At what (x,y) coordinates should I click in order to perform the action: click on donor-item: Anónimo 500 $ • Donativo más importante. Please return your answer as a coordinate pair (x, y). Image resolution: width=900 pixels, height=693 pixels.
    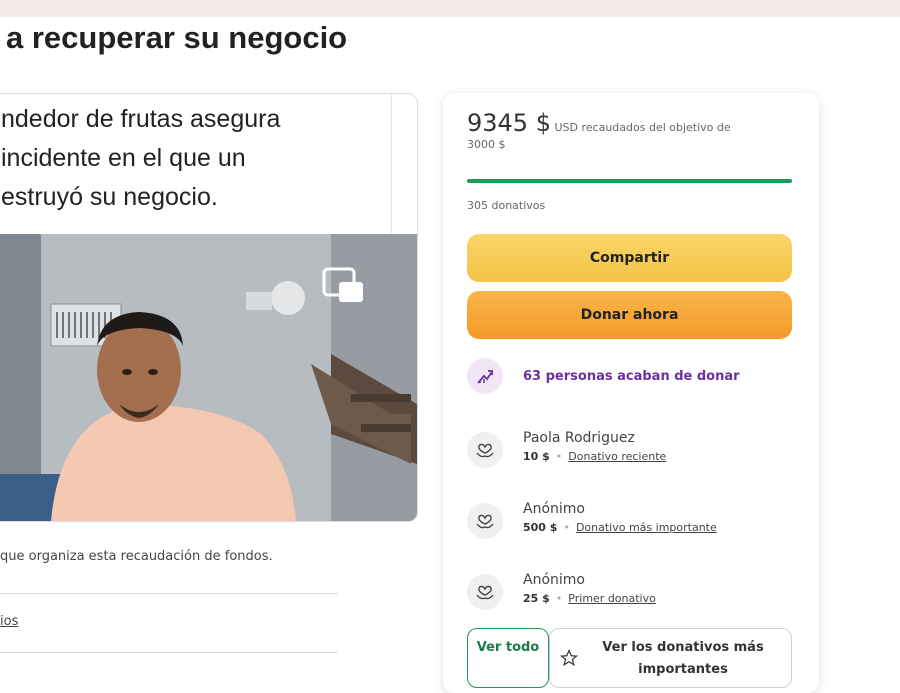
    Looking at the image, I should click on (592, 519).